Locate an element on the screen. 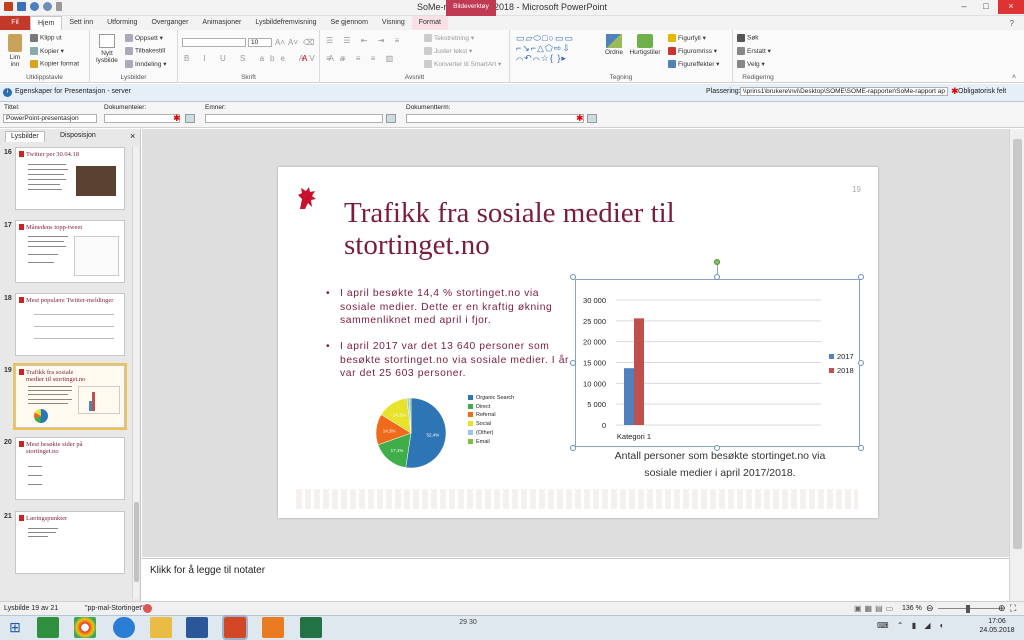  list-buttons: ☰ ☰ ⇤ ⇥ ≡ is located at coordinates (364, 40).